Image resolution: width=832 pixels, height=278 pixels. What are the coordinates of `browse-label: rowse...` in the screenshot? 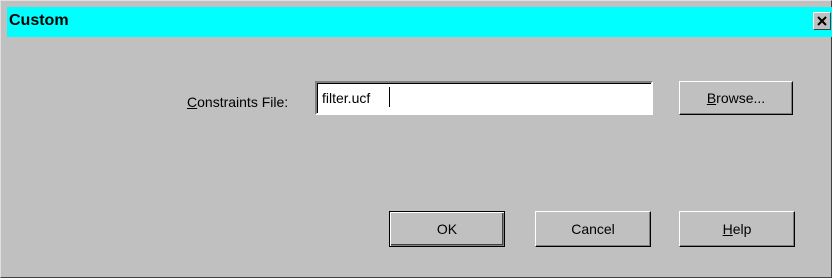 It's located at (741, 98).